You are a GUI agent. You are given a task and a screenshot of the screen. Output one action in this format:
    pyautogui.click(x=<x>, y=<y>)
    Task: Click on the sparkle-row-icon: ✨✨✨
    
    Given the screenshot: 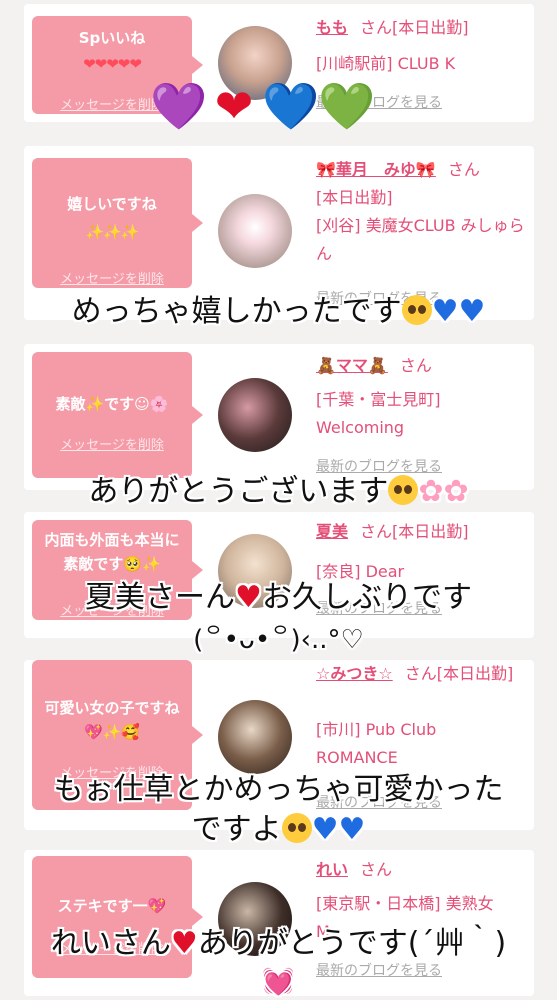 What is the action you would take?
    pyautogui.click(x=112, y=232)
    